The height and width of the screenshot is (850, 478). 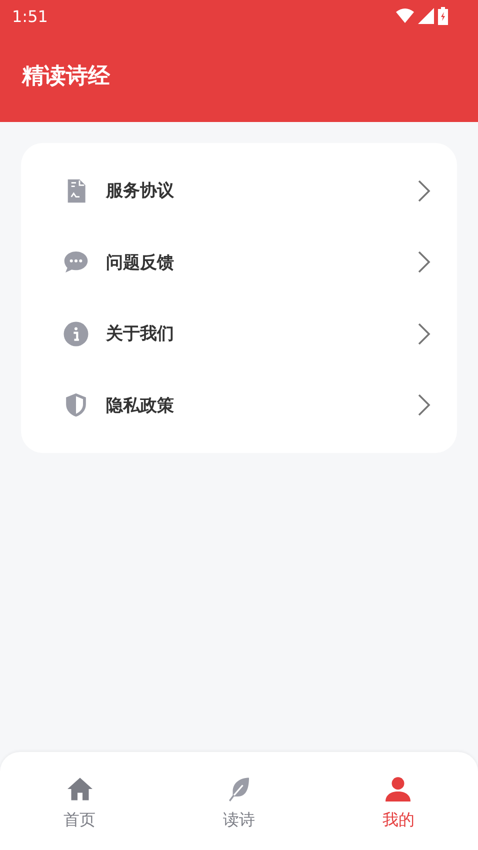 I want to click on battery-icon, so click(x=443, y=16).